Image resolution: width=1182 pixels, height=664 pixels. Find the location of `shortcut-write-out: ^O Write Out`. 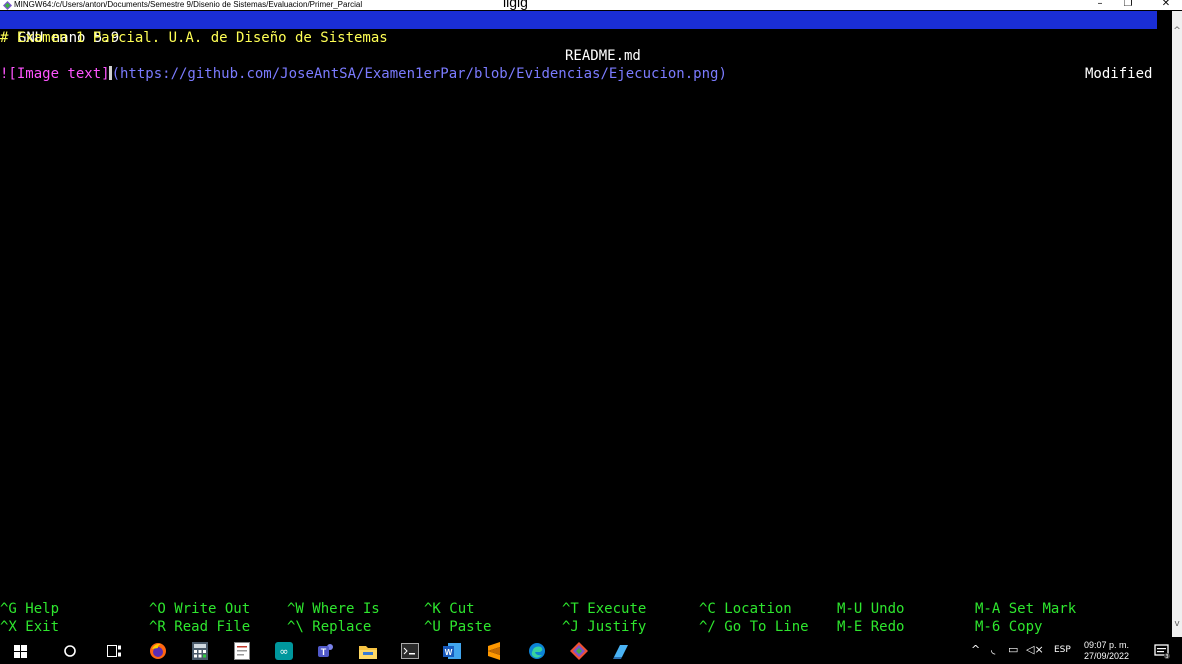

shortcut-write-out: ^O Write Out is located at coordinates (200, 609).